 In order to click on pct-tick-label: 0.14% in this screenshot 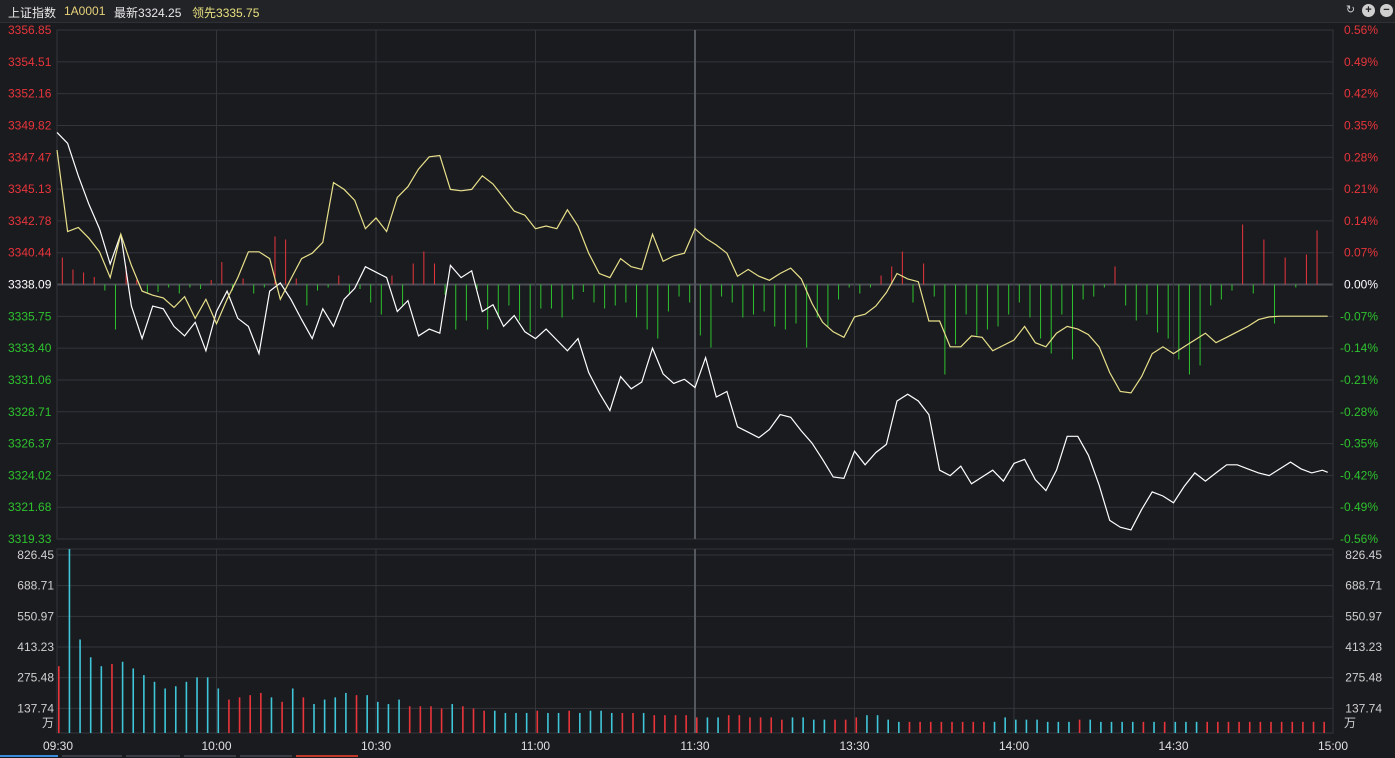, I will do `click(1361, 221)`.